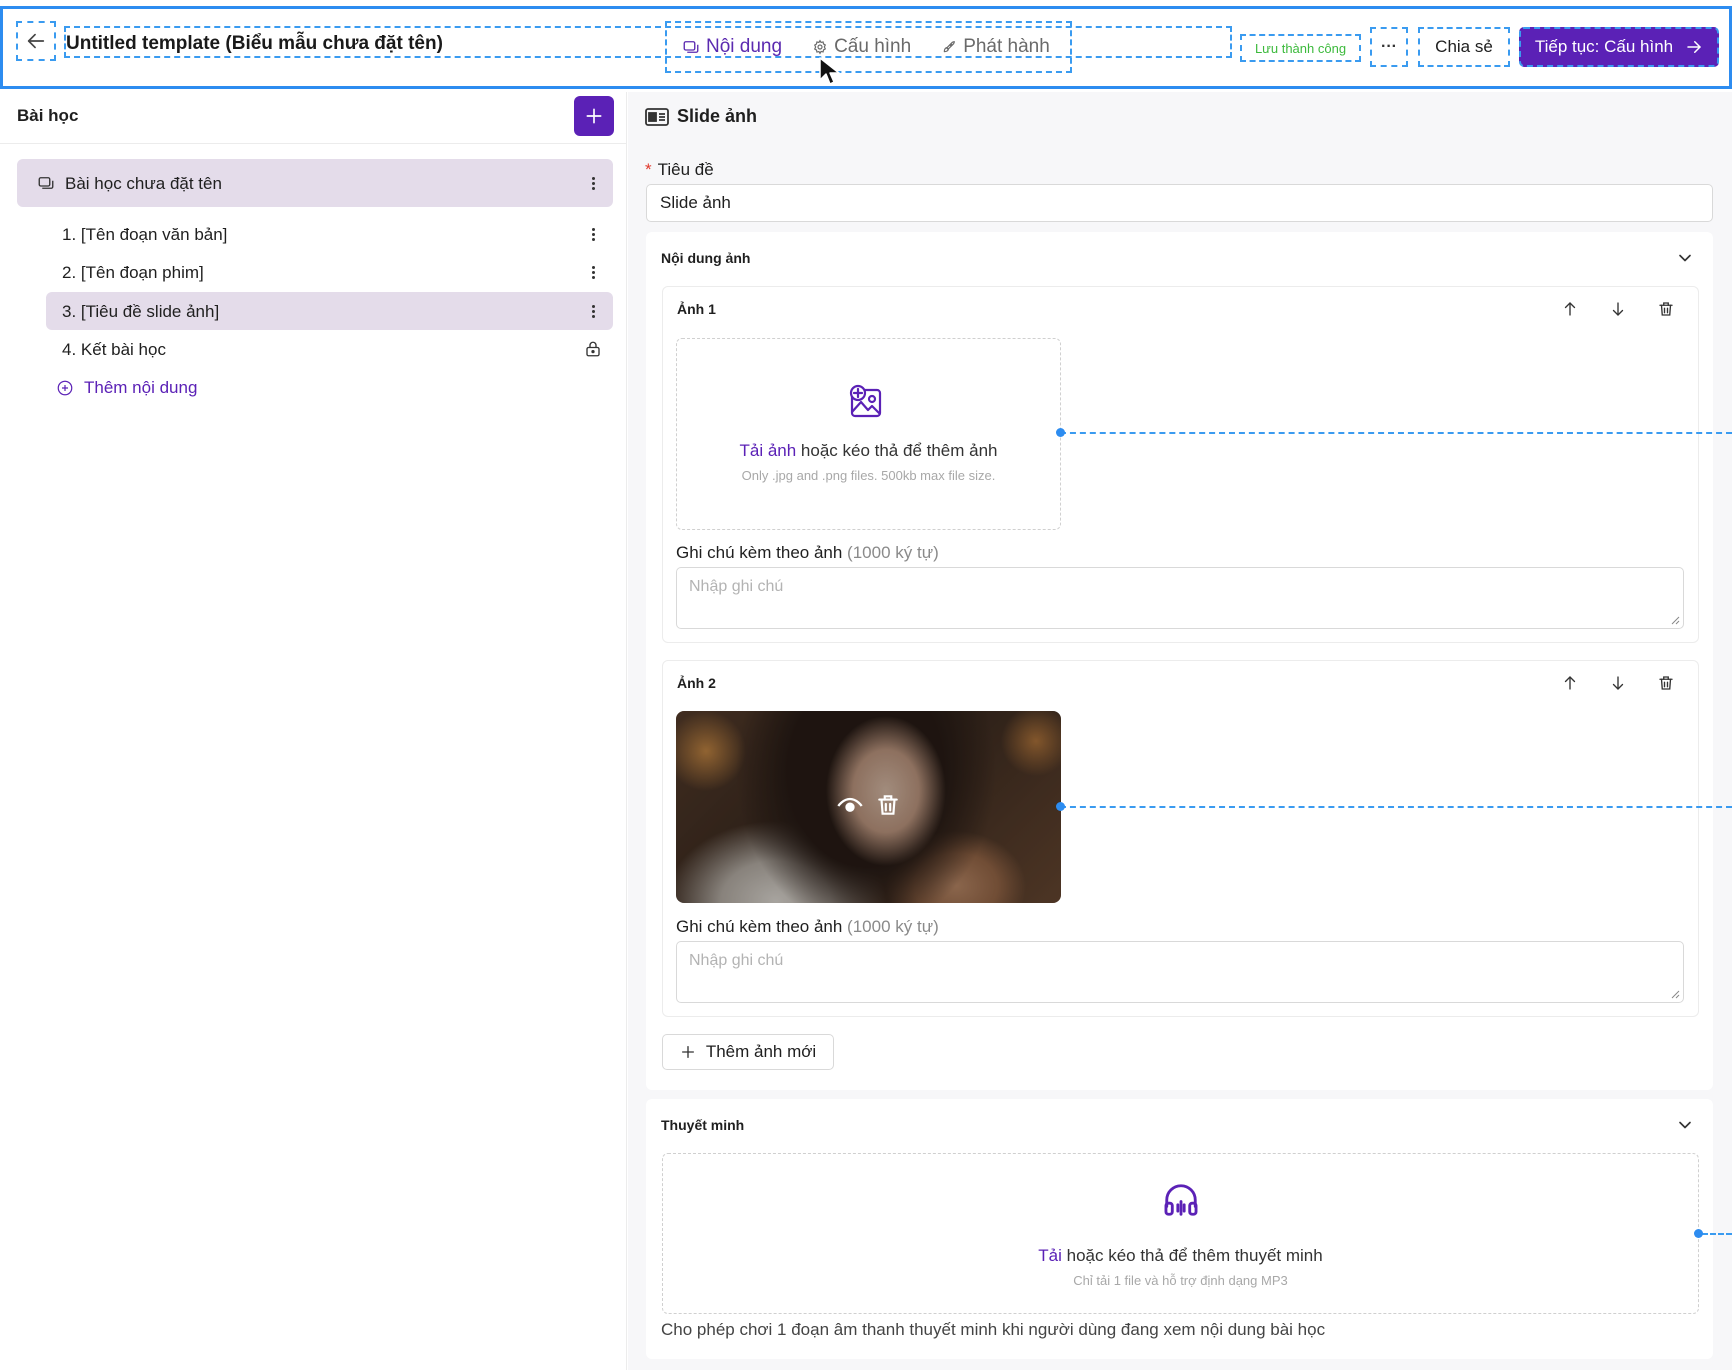  What do you see at coordinates (1694, 47) in the screenshot?
I see `arrow-right-icon` at bounding box center [1694, 47].